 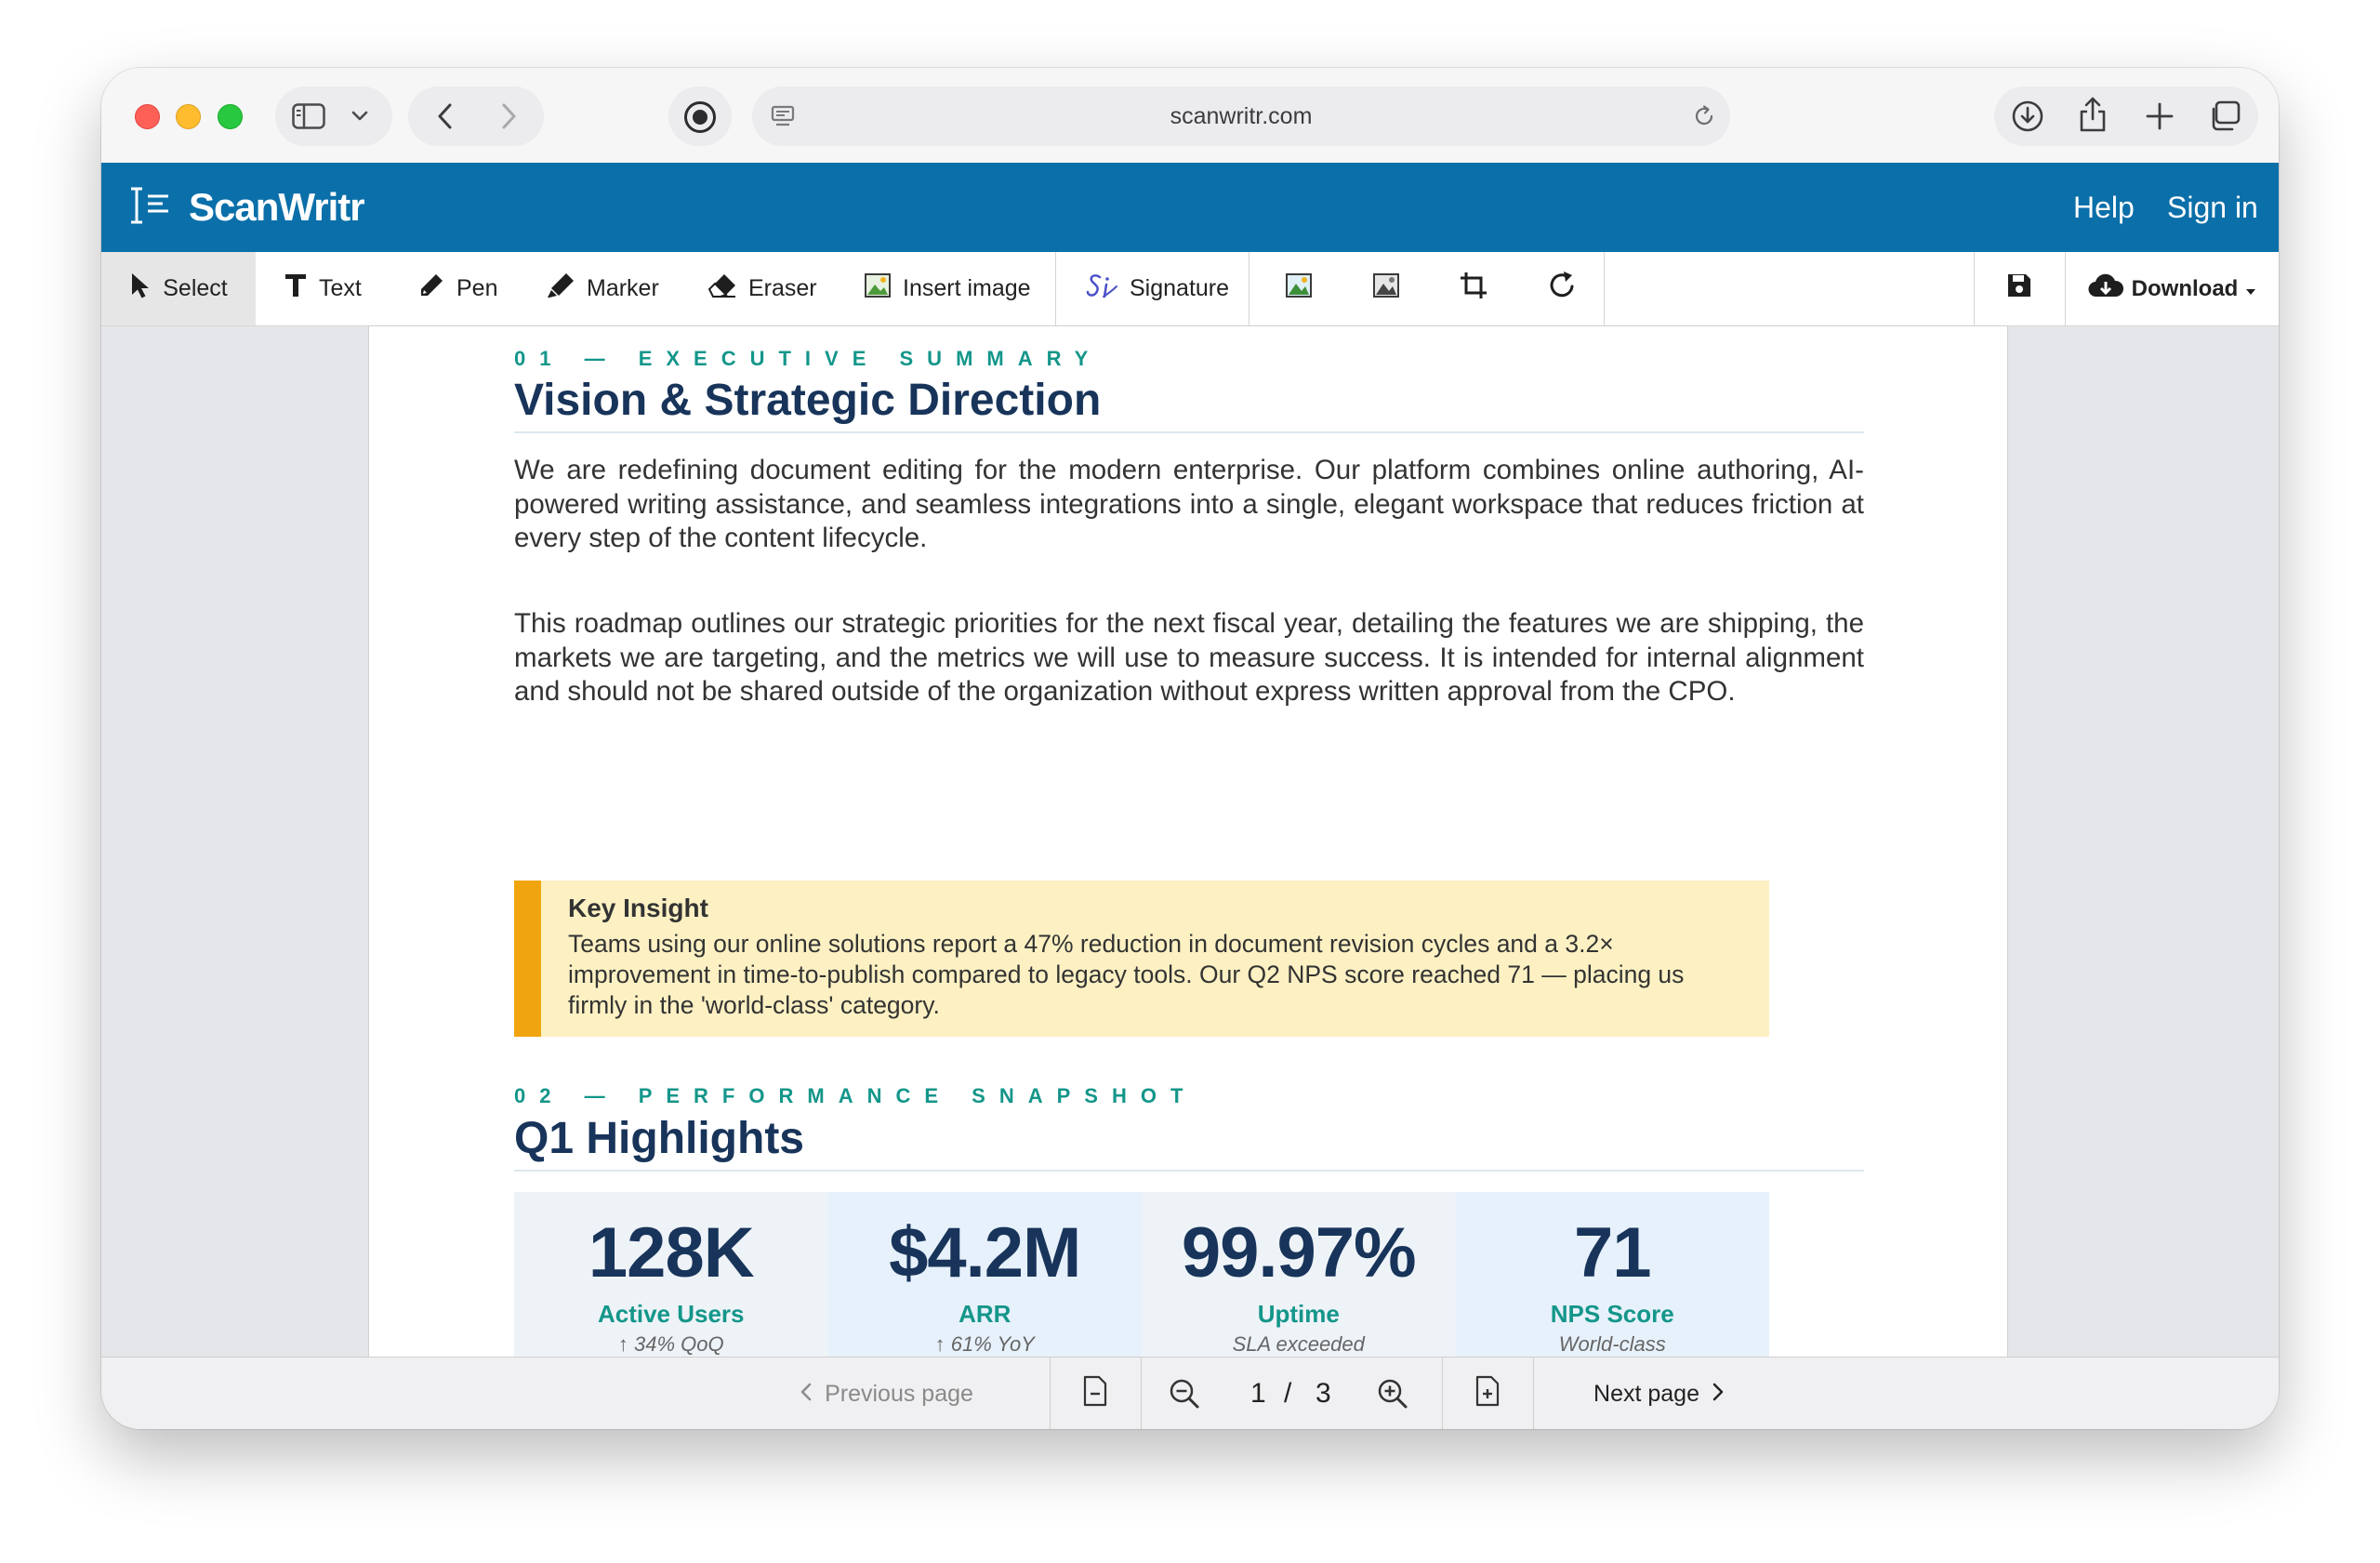 I want to click on forward-icon, so click(x=508, y=116).